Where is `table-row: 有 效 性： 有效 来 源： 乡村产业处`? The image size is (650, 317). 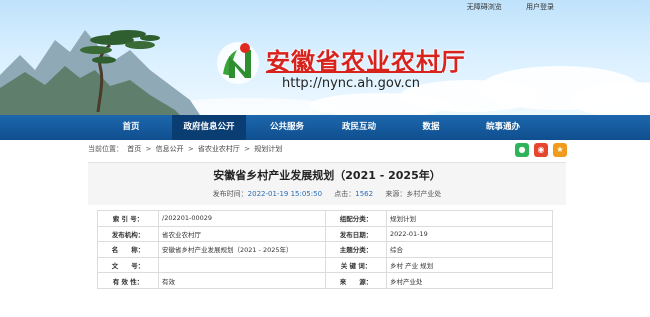
table-row: 有 效 性： 有效 来 源： 乡村产业处 is located at coordinates (325, 280).